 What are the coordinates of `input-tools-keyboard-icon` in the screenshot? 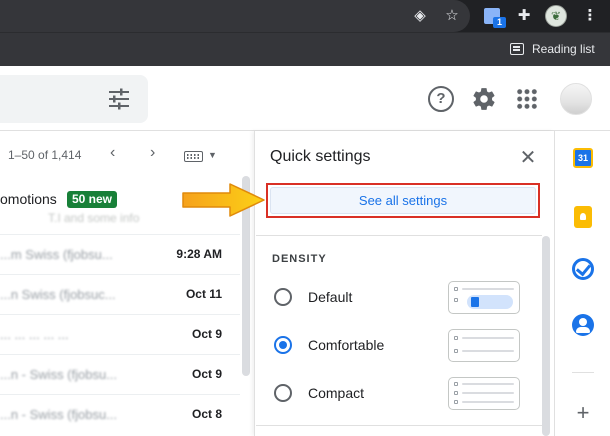 It's located at (193, 156).